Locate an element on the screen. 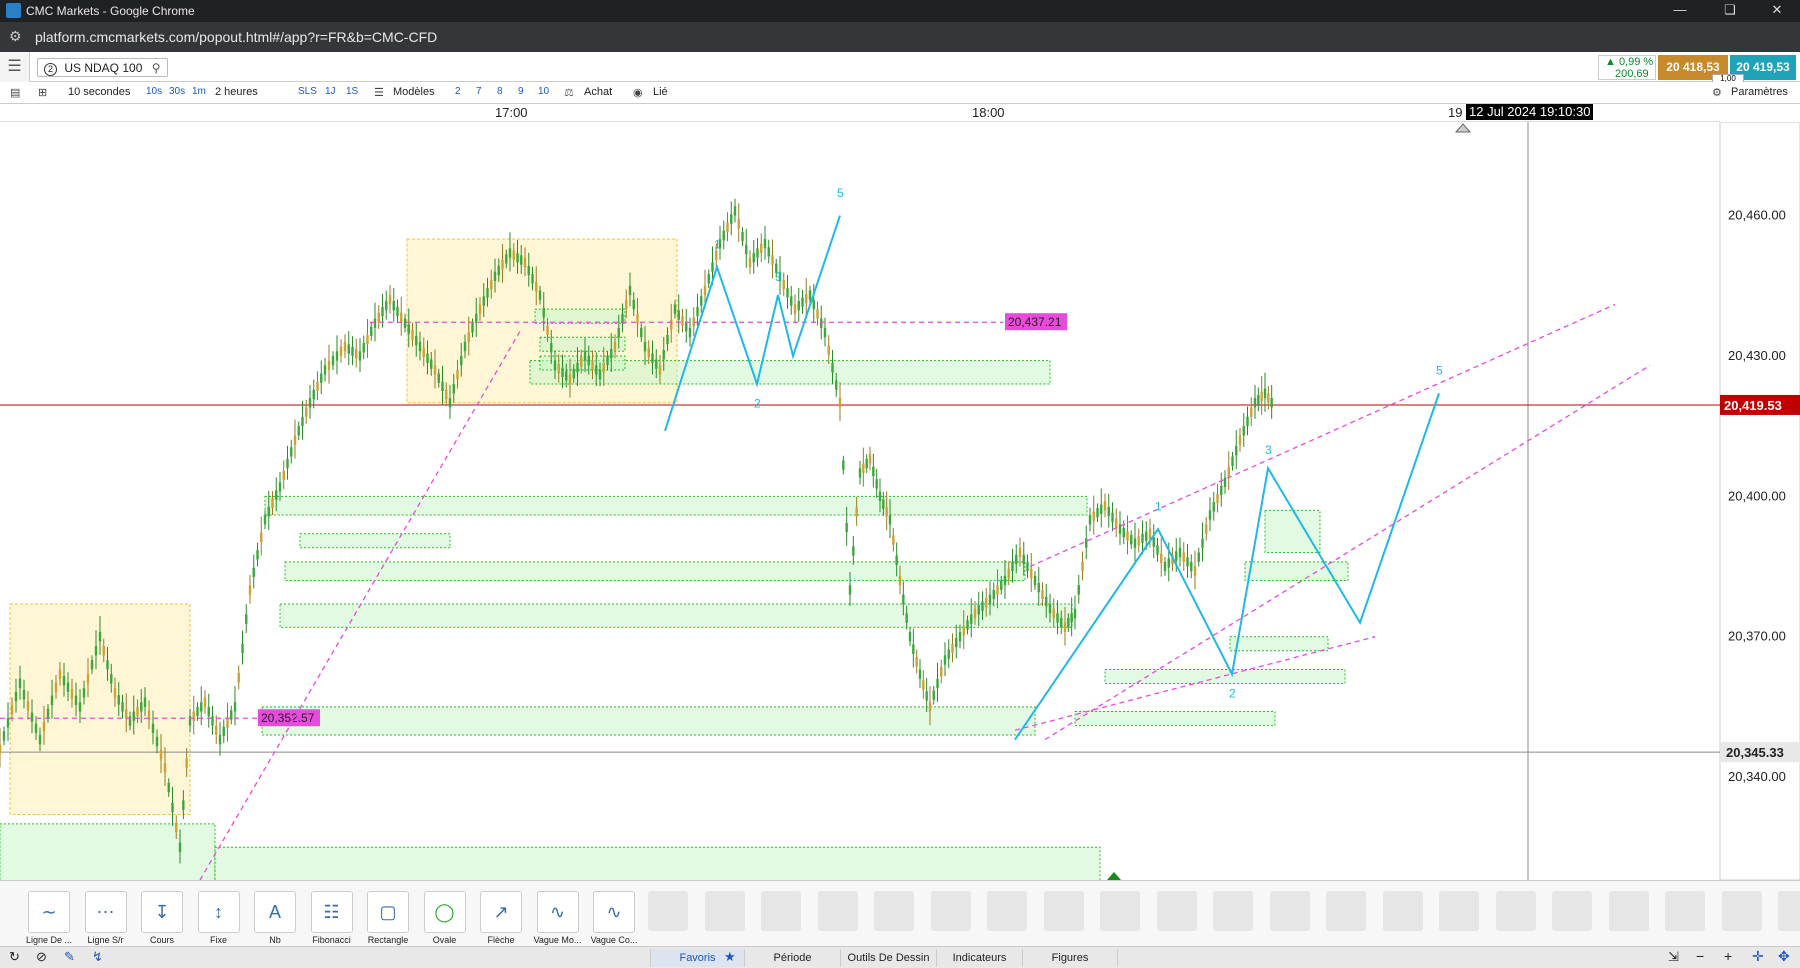 The image size is (1800, 968). range-1j: 1J is located at coordinates (330, 91).